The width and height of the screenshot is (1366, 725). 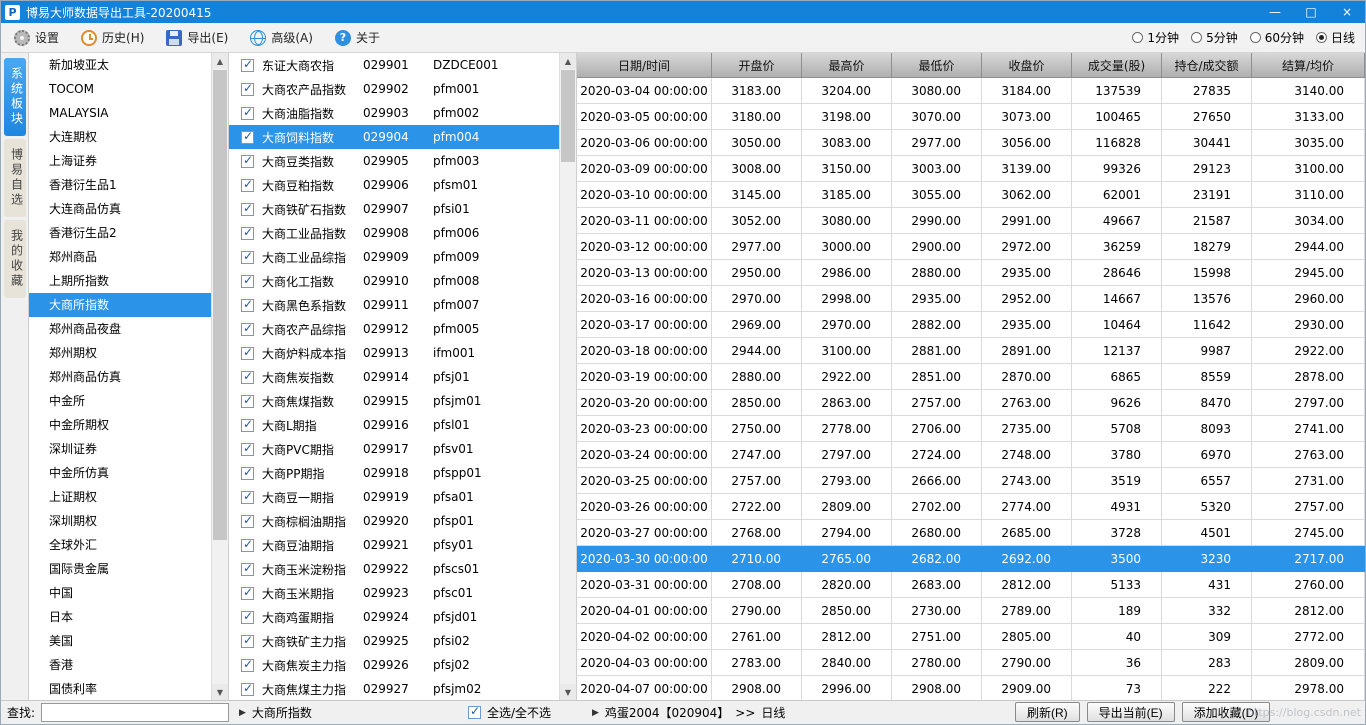 I want to click on select-all-checkbox-icon, so click(x=474, y=711).